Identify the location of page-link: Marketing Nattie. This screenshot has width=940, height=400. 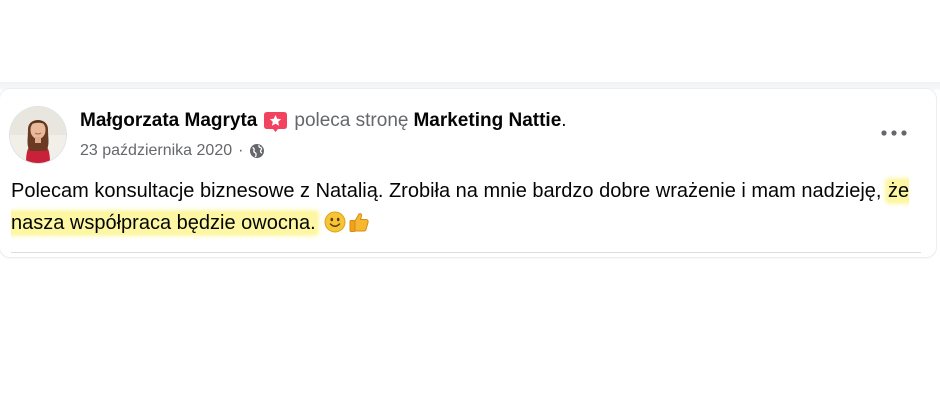
(487, 121).